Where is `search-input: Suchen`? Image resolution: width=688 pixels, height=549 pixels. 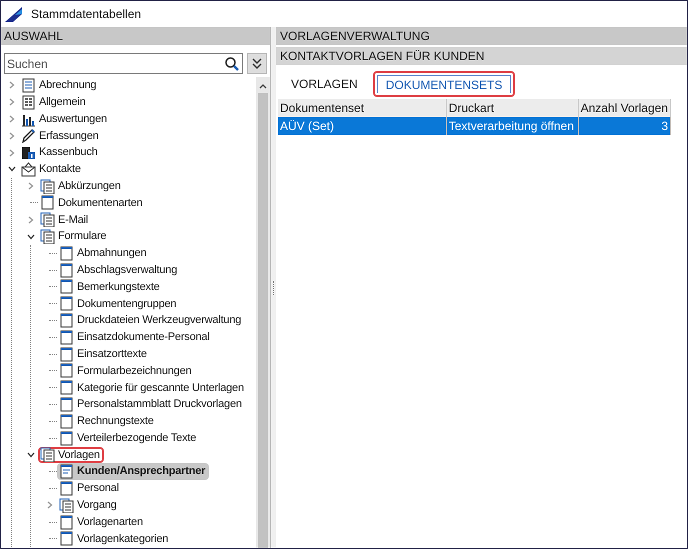
search-input: Suchen is located at coordinates (115, 63).